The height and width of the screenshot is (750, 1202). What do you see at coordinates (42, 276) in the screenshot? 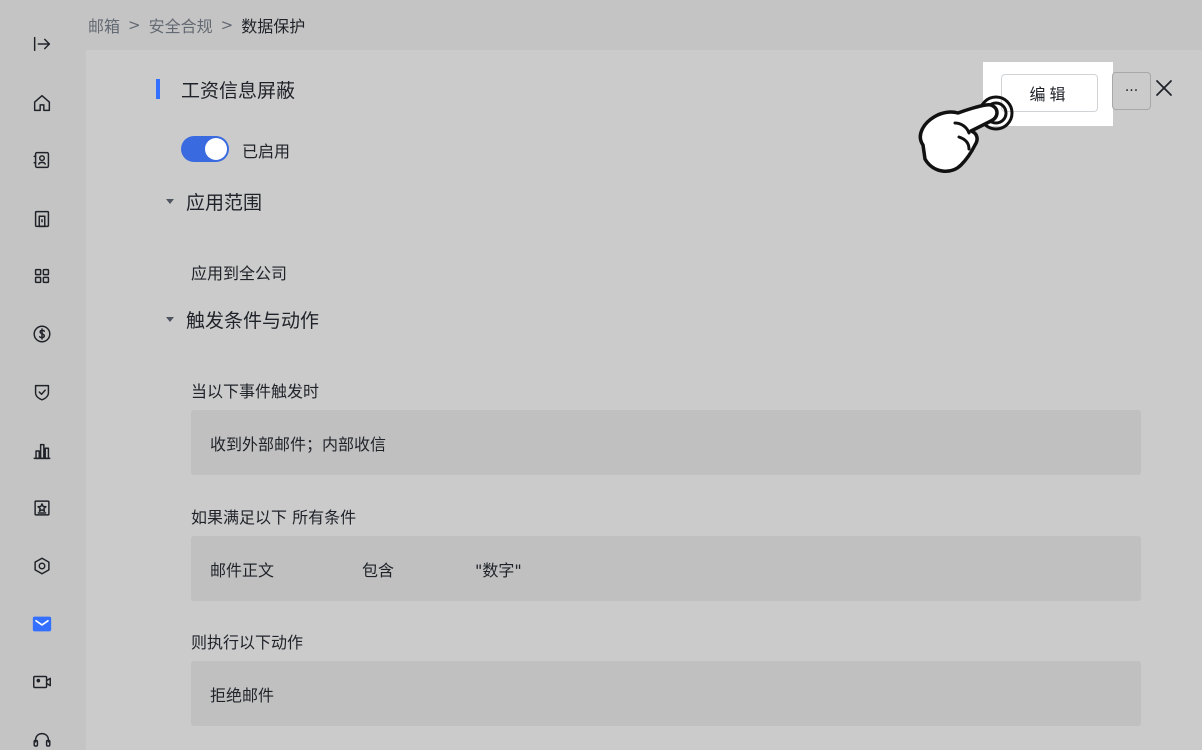
I see `apps-icon` at bounding box center [42, 276].